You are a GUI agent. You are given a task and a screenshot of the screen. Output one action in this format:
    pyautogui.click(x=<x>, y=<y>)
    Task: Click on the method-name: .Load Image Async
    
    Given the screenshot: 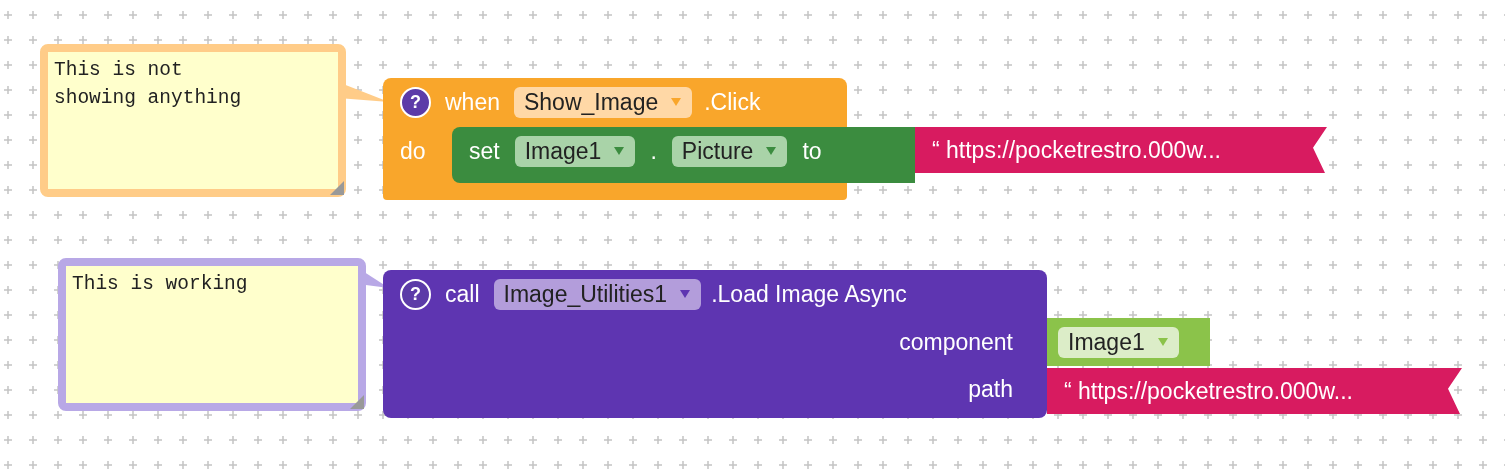 What is the action you would take?
    pyautogui.click(x=809, y=294)
    